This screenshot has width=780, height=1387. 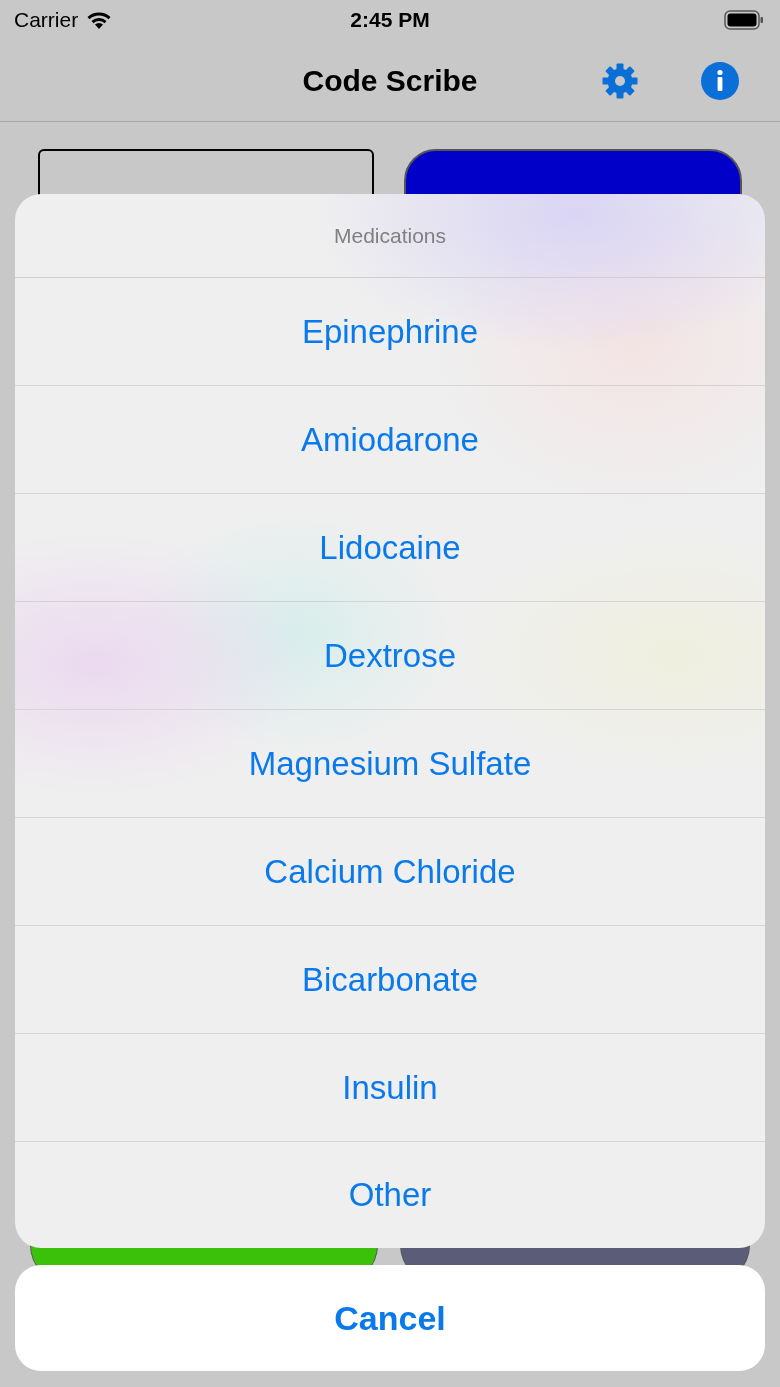 What do you see at coordinates (390, 548) in the screenshot?
I see `medication-option: Lidocaine` at bounding box center [390, 548].